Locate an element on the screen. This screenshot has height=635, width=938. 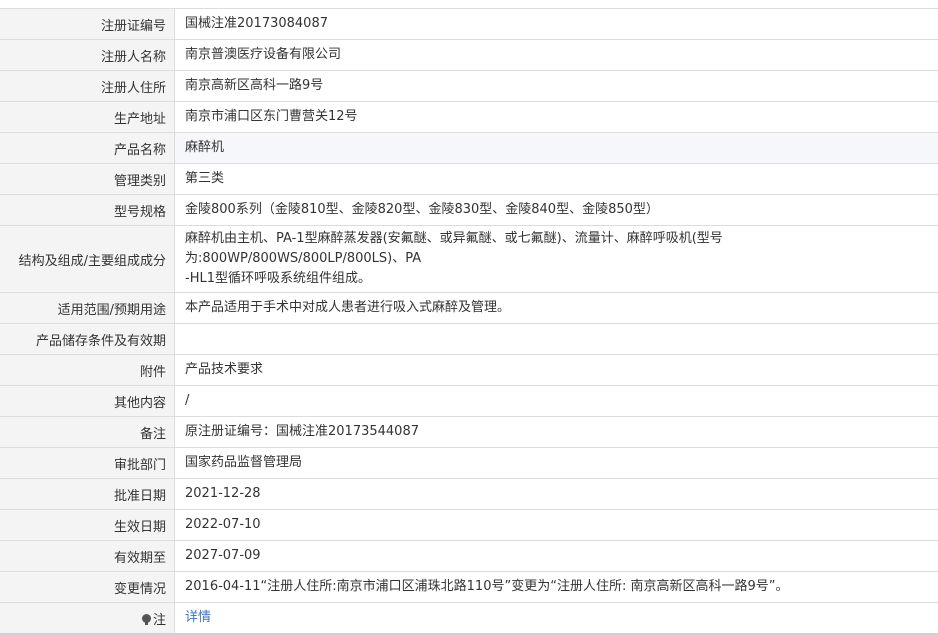
label-structure-composition: 结构及组成/主要组成成分 is located at coordinates (87, 259).